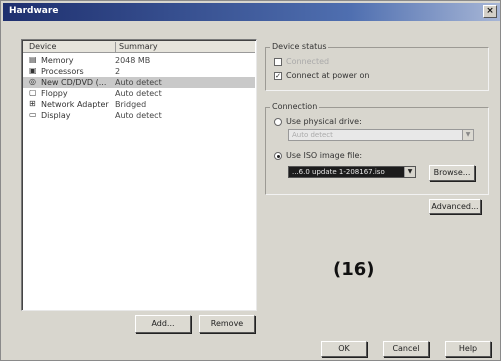 This screenshot has height=361, width=501. Describe the element at coordinates (32, 103) in the screenshot. I see `network-adapter-icon: ⊞` at that location.